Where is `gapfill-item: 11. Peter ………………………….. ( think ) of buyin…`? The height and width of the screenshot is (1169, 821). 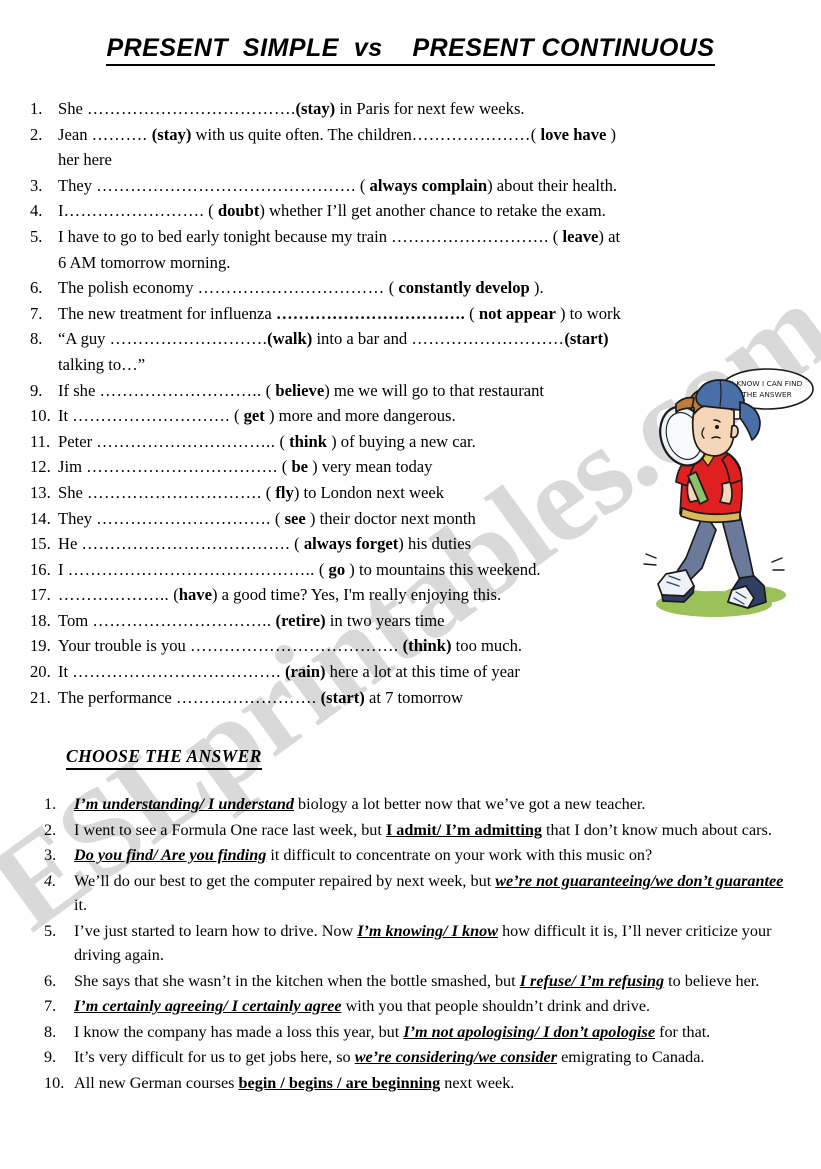
gapfill-item: 11. Peter ………………………….. ( think ) of buyin… is located at coordinates (330, 442).